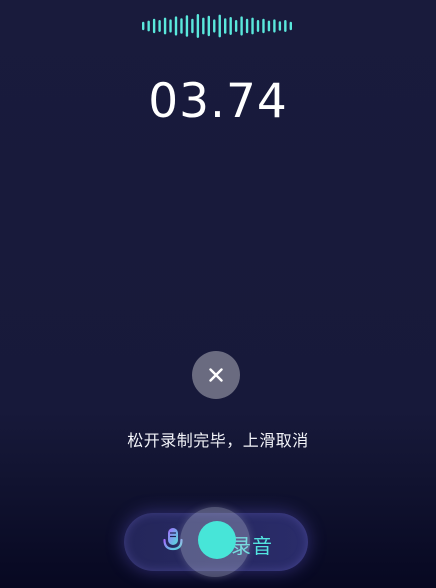  I want to click on audio-waveform, so click(217, 26).